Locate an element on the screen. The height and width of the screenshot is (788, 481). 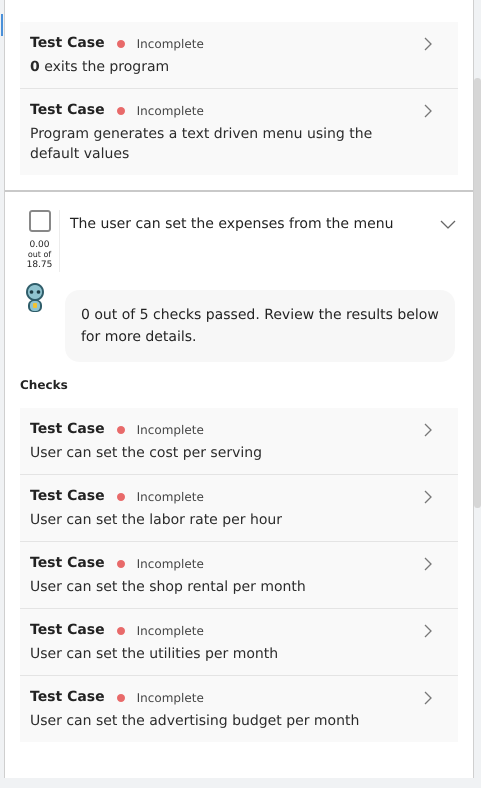
test-case-row: Test Case Incomplete User can set the utilities per month is located at coordinates (239, 642).